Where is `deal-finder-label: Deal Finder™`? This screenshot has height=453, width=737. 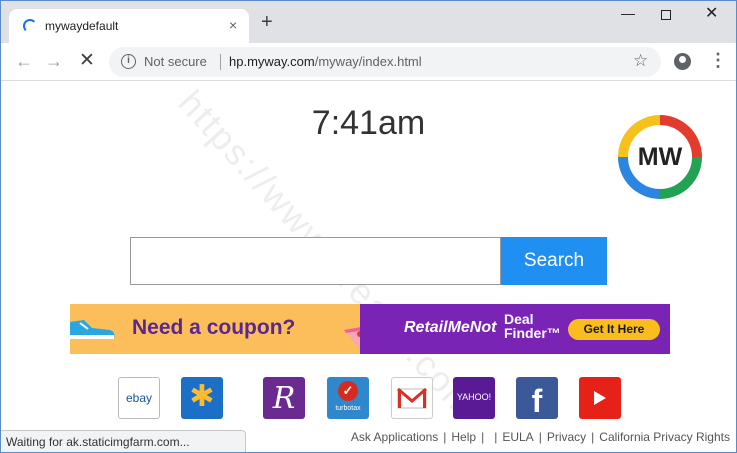 deal-finder-label: Deal Finder™ is located at coordinates (532, 326).